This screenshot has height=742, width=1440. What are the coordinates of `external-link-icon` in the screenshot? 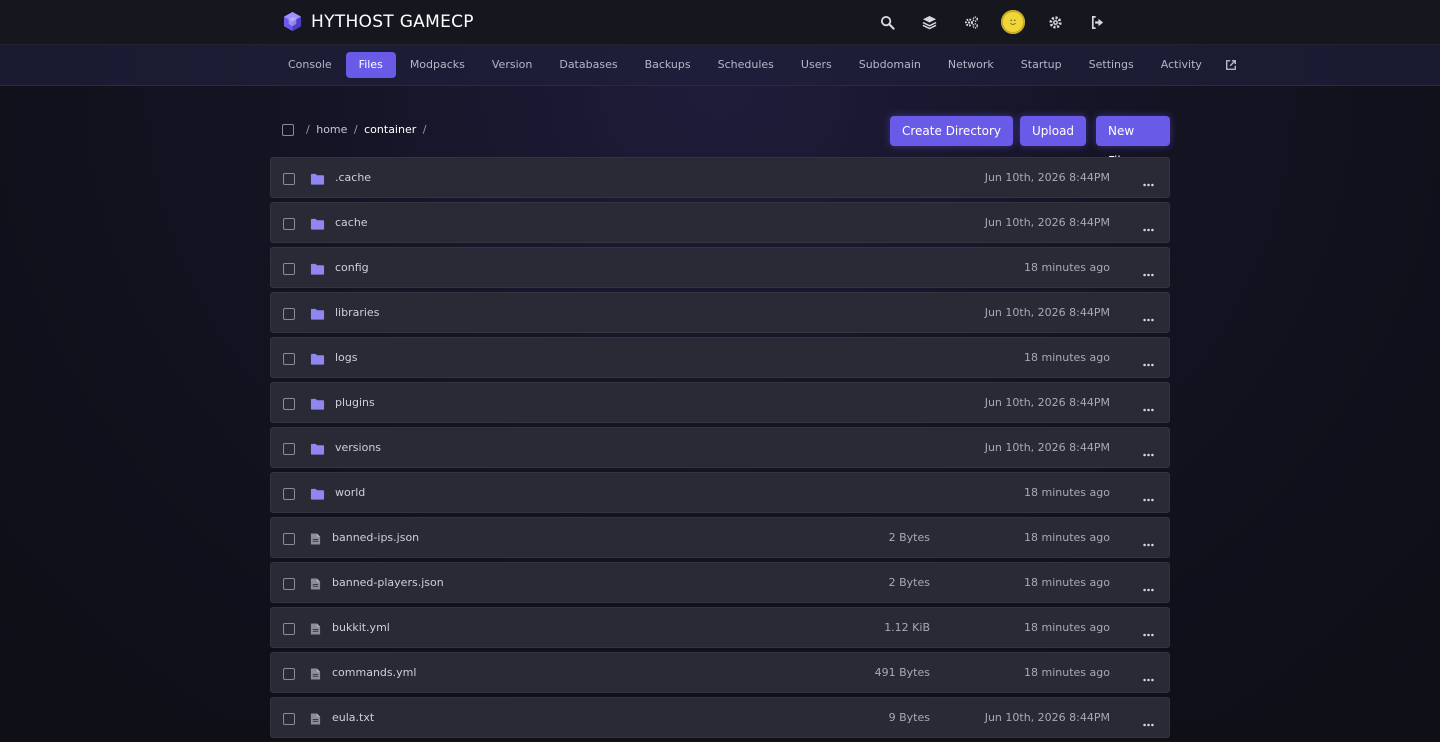 It's located at (1230, 65).